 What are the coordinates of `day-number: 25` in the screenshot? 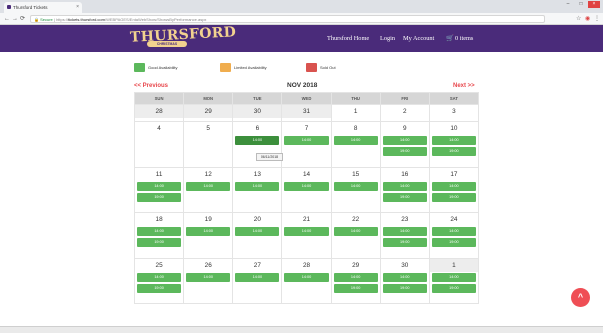 It's located at (159, 265).